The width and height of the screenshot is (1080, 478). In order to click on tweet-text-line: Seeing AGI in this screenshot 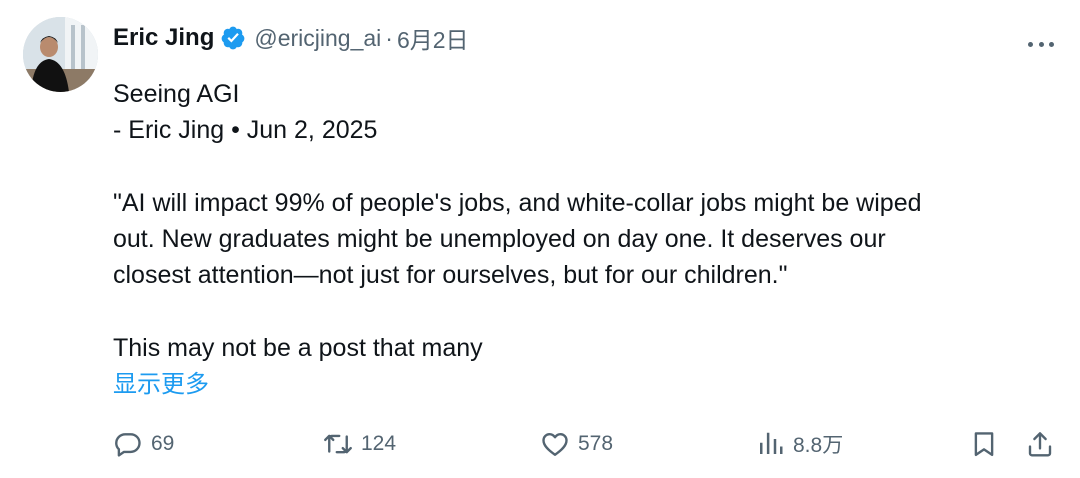, I will do `click(176, 94)`.